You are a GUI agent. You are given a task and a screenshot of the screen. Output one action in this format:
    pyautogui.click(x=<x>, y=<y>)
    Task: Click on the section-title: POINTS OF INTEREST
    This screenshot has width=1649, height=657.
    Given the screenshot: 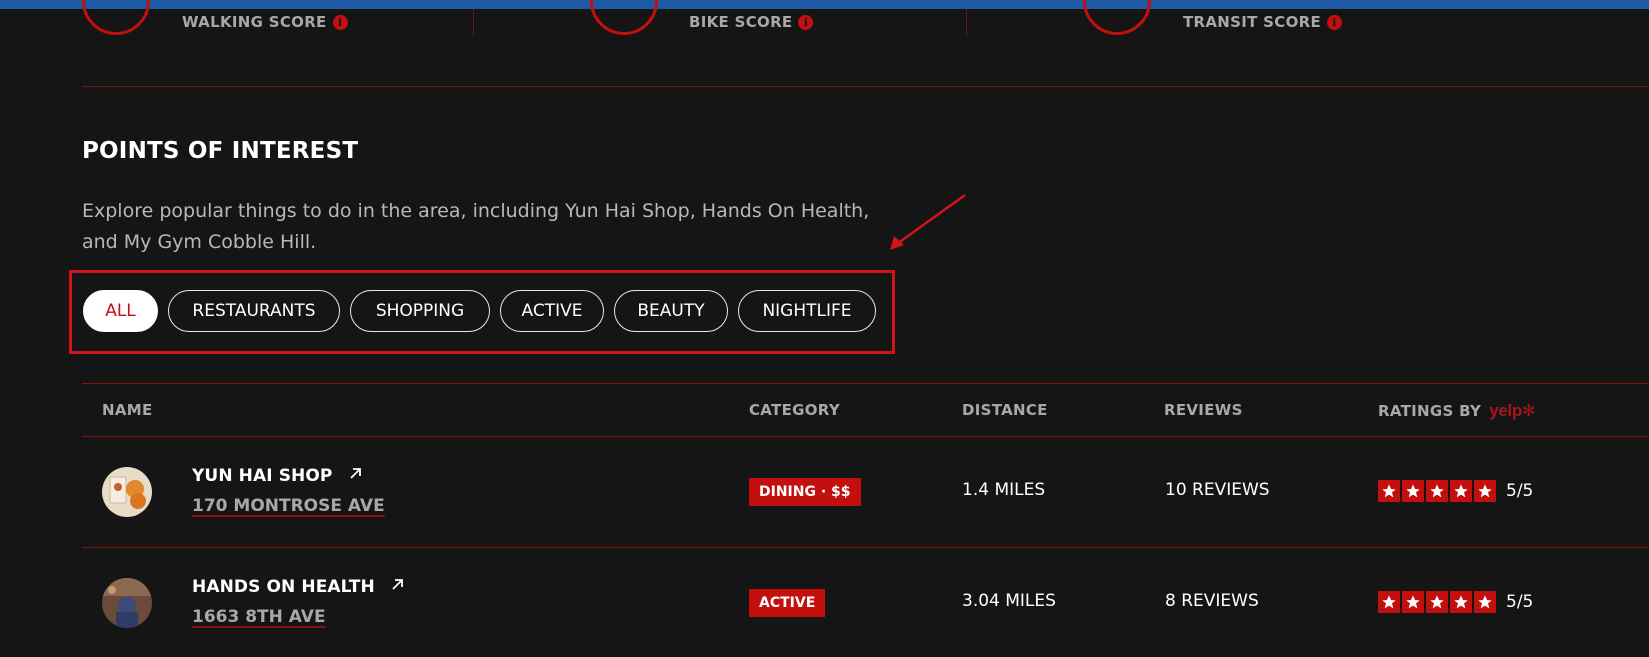 What is the action you would take?
    pyautogui.click(x=220, y=151)
    